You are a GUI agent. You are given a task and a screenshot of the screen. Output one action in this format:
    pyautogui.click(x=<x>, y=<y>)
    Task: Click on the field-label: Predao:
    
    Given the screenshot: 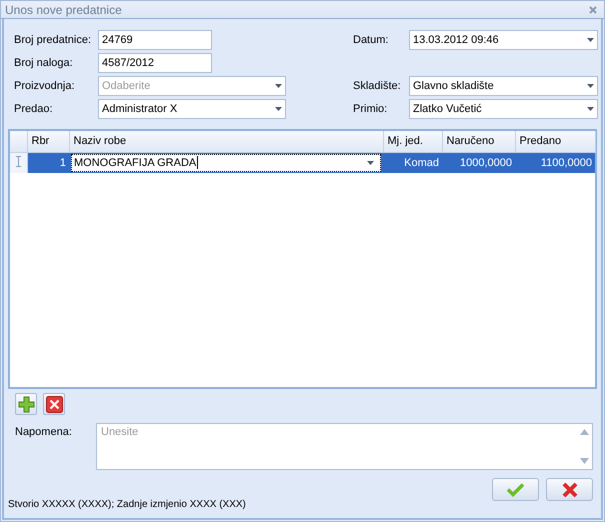 What is the action you would take?
    pyautogui.click(x=34, y=109)
    